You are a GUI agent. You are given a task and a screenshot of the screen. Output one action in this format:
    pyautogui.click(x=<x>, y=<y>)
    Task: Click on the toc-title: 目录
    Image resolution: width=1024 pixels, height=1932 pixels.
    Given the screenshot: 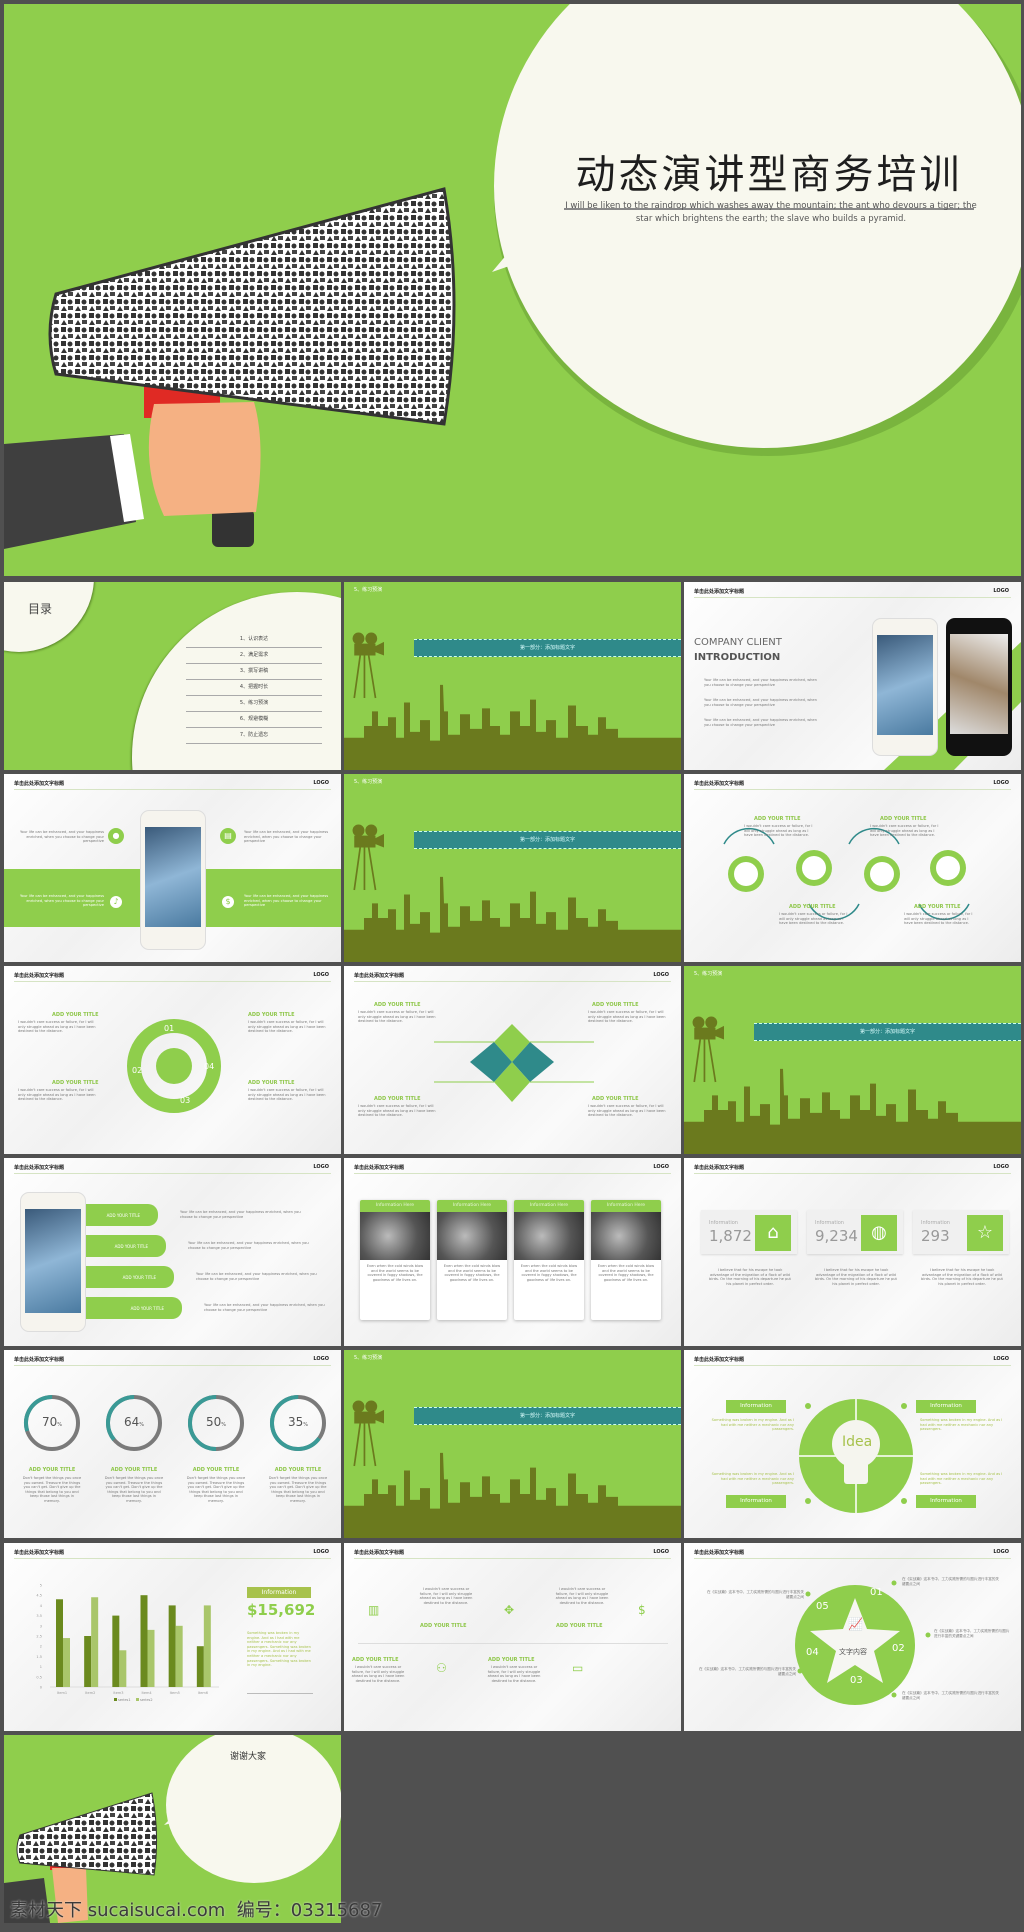 What is the action you would take?
    pyautogui.click(x=40, y=609)
    